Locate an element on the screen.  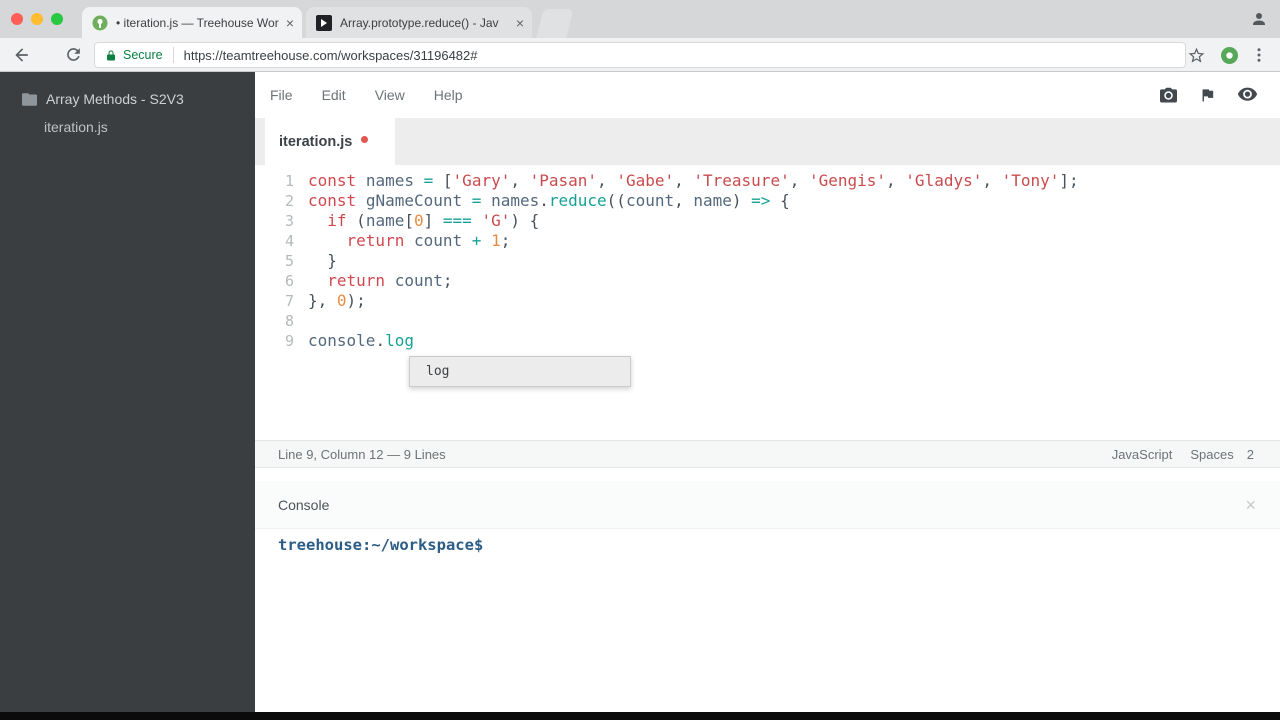
workspace-menubar-items: File Edit View Help is located at coordinates (381, 95).